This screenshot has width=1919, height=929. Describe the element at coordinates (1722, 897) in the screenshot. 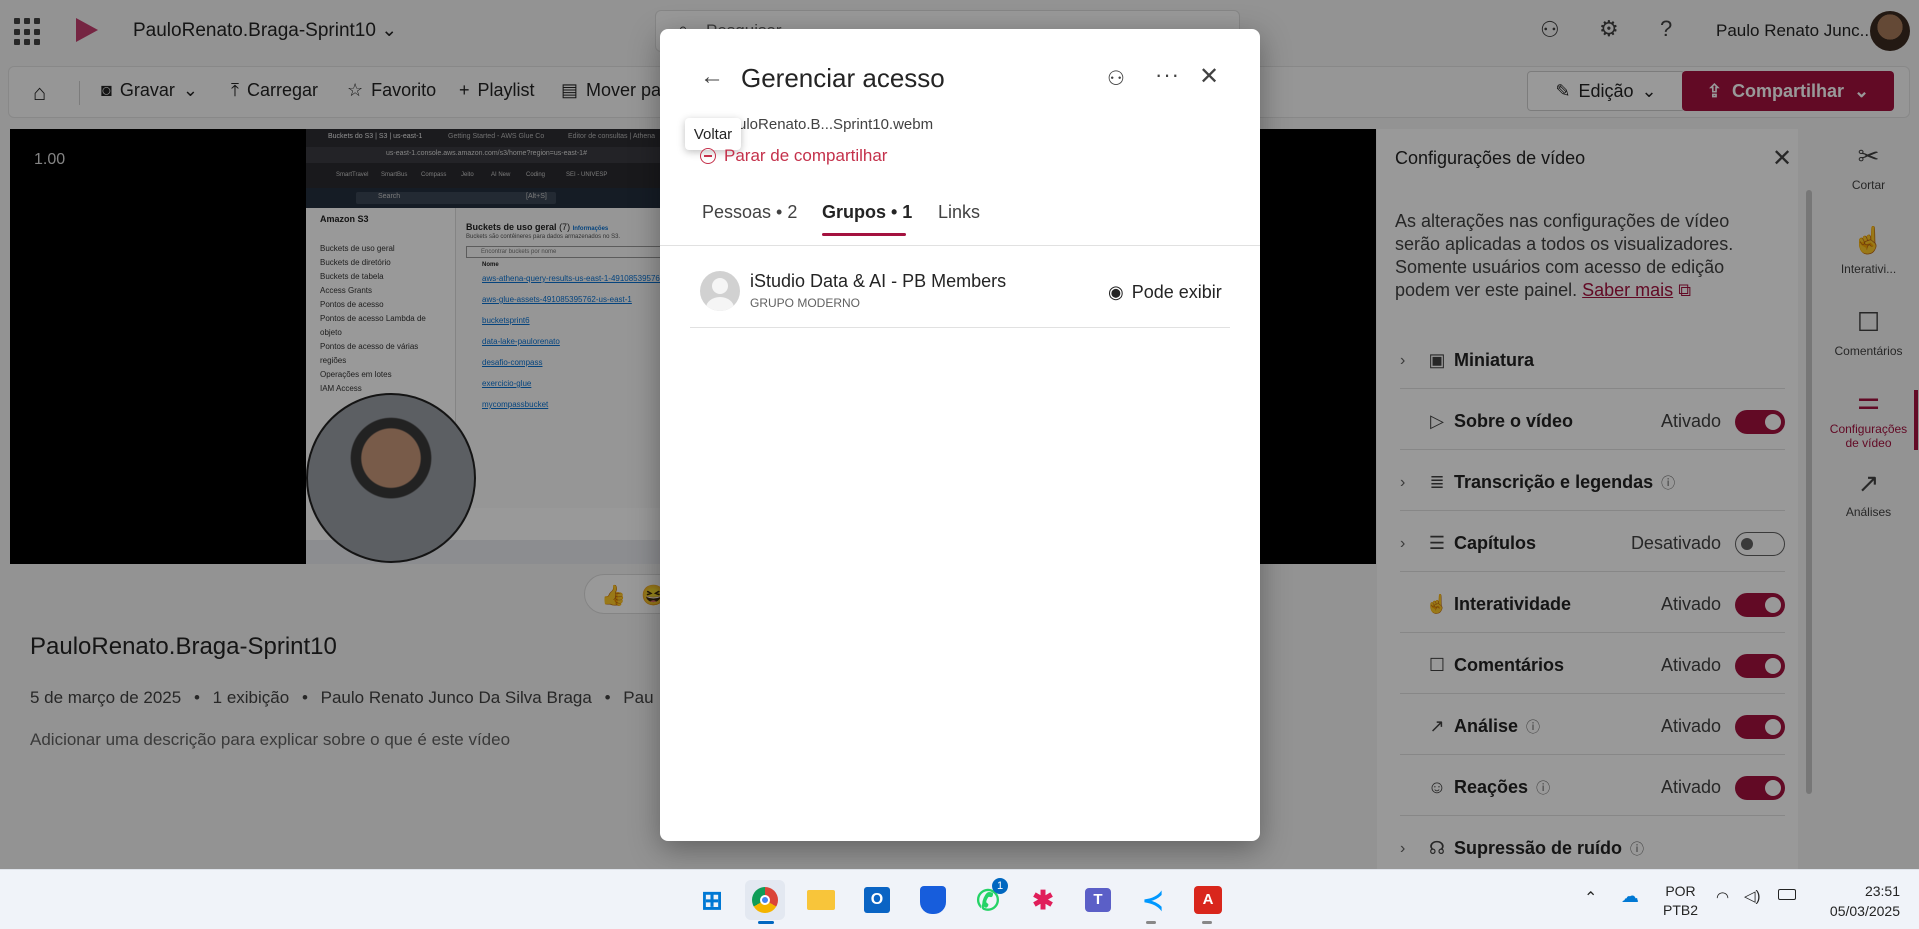

I see `wifi-icon: ◠` at that location.